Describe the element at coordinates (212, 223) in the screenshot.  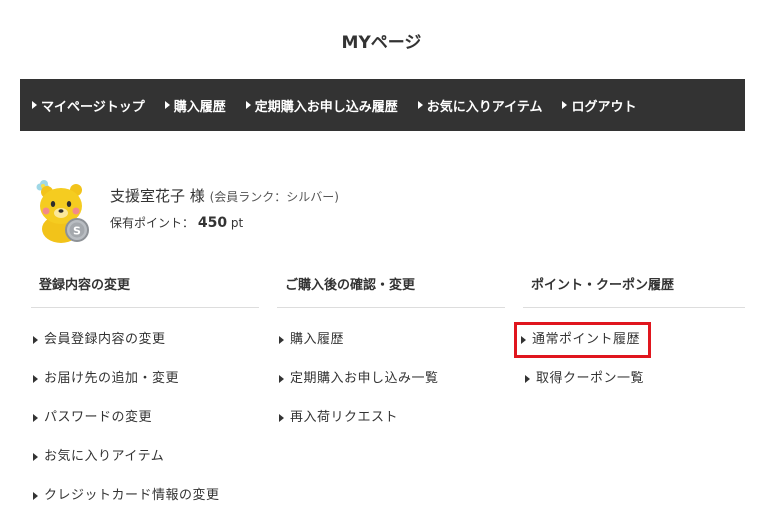
I see `points-value: 450` at that location.